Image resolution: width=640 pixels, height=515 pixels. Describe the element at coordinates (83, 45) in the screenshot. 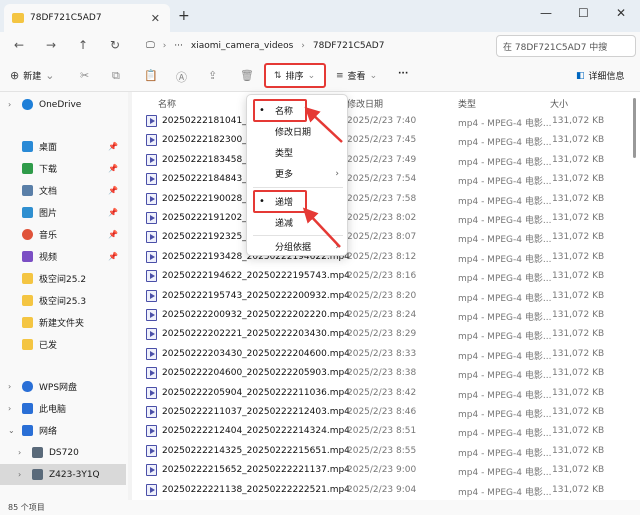

I see `up-arrow-icon: ↑` at that location.